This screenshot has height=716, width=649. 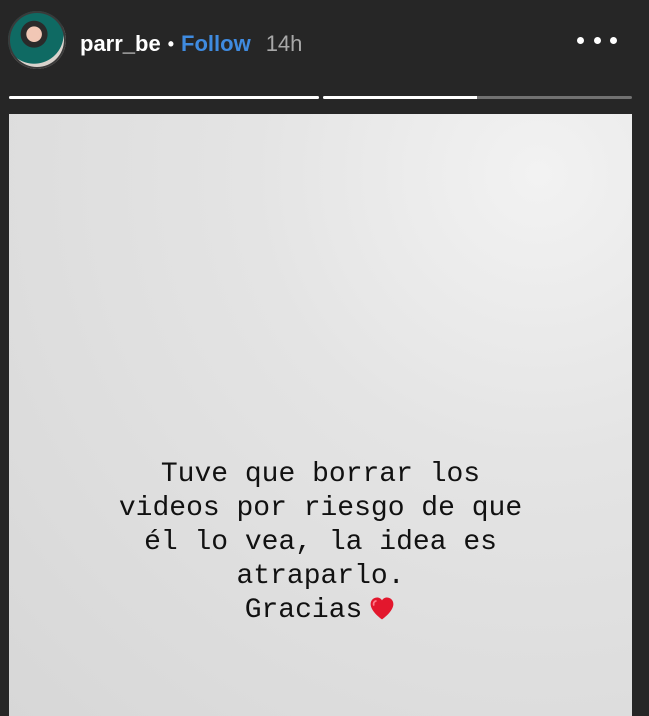 What do you see at coordinates (216, 44) in the screenshot?
I see `follow-button: Follow` at bounding box center [216, 44].